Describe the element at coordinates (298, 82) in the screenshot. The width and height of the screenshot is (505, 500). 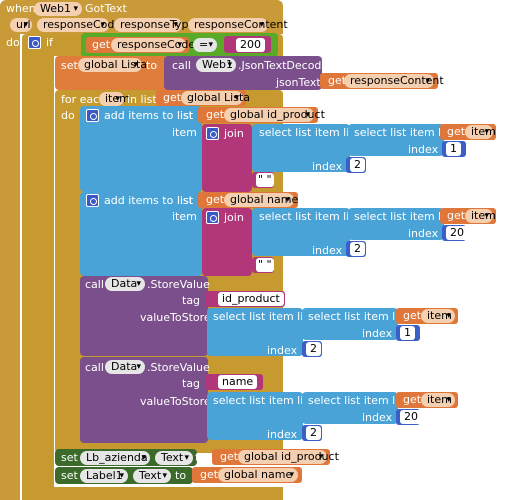
I see `jsontext-label: jsonText` at that location.